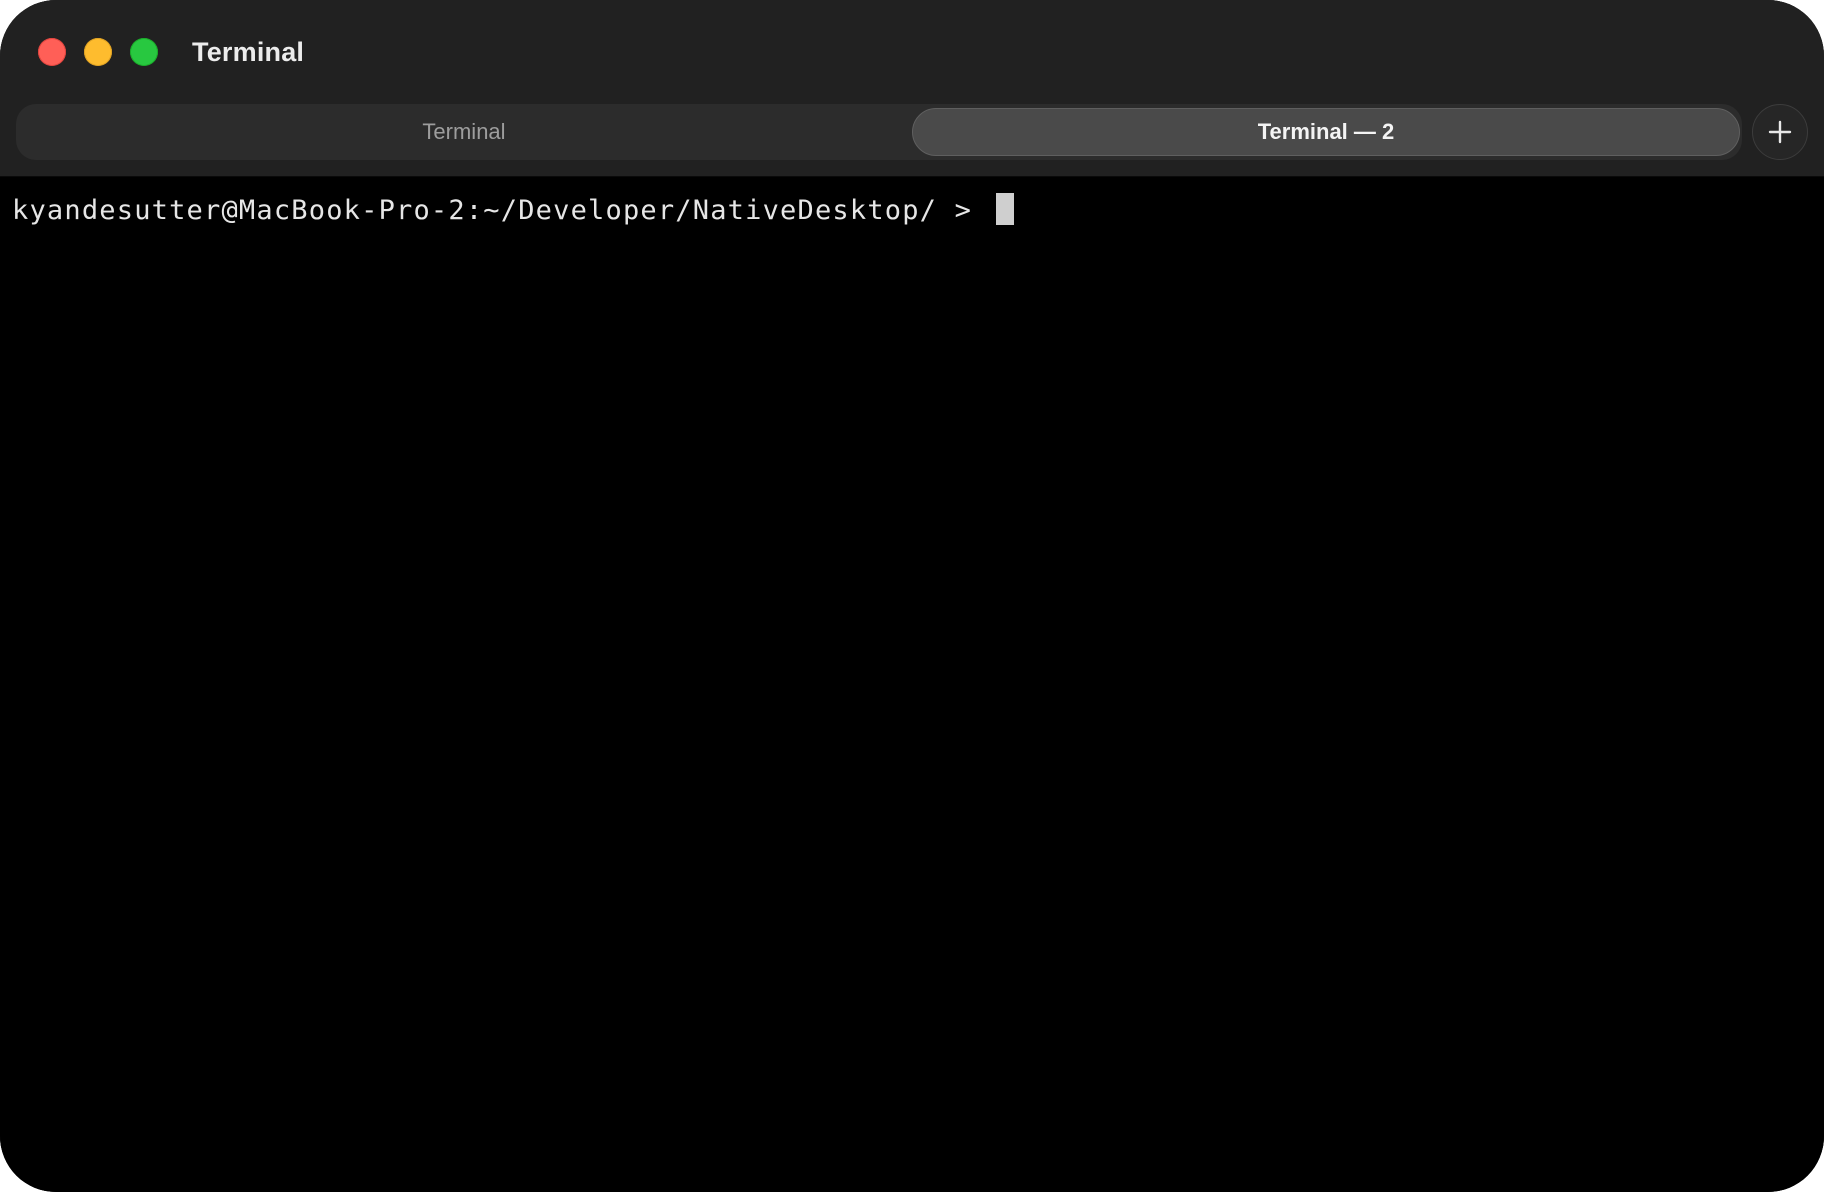 This screenshot has height=1192, width=1824. What do you see at coordinates (98, 52) in the screenshot?
I see `minimize-window-button` at bounding box center [98, 52].